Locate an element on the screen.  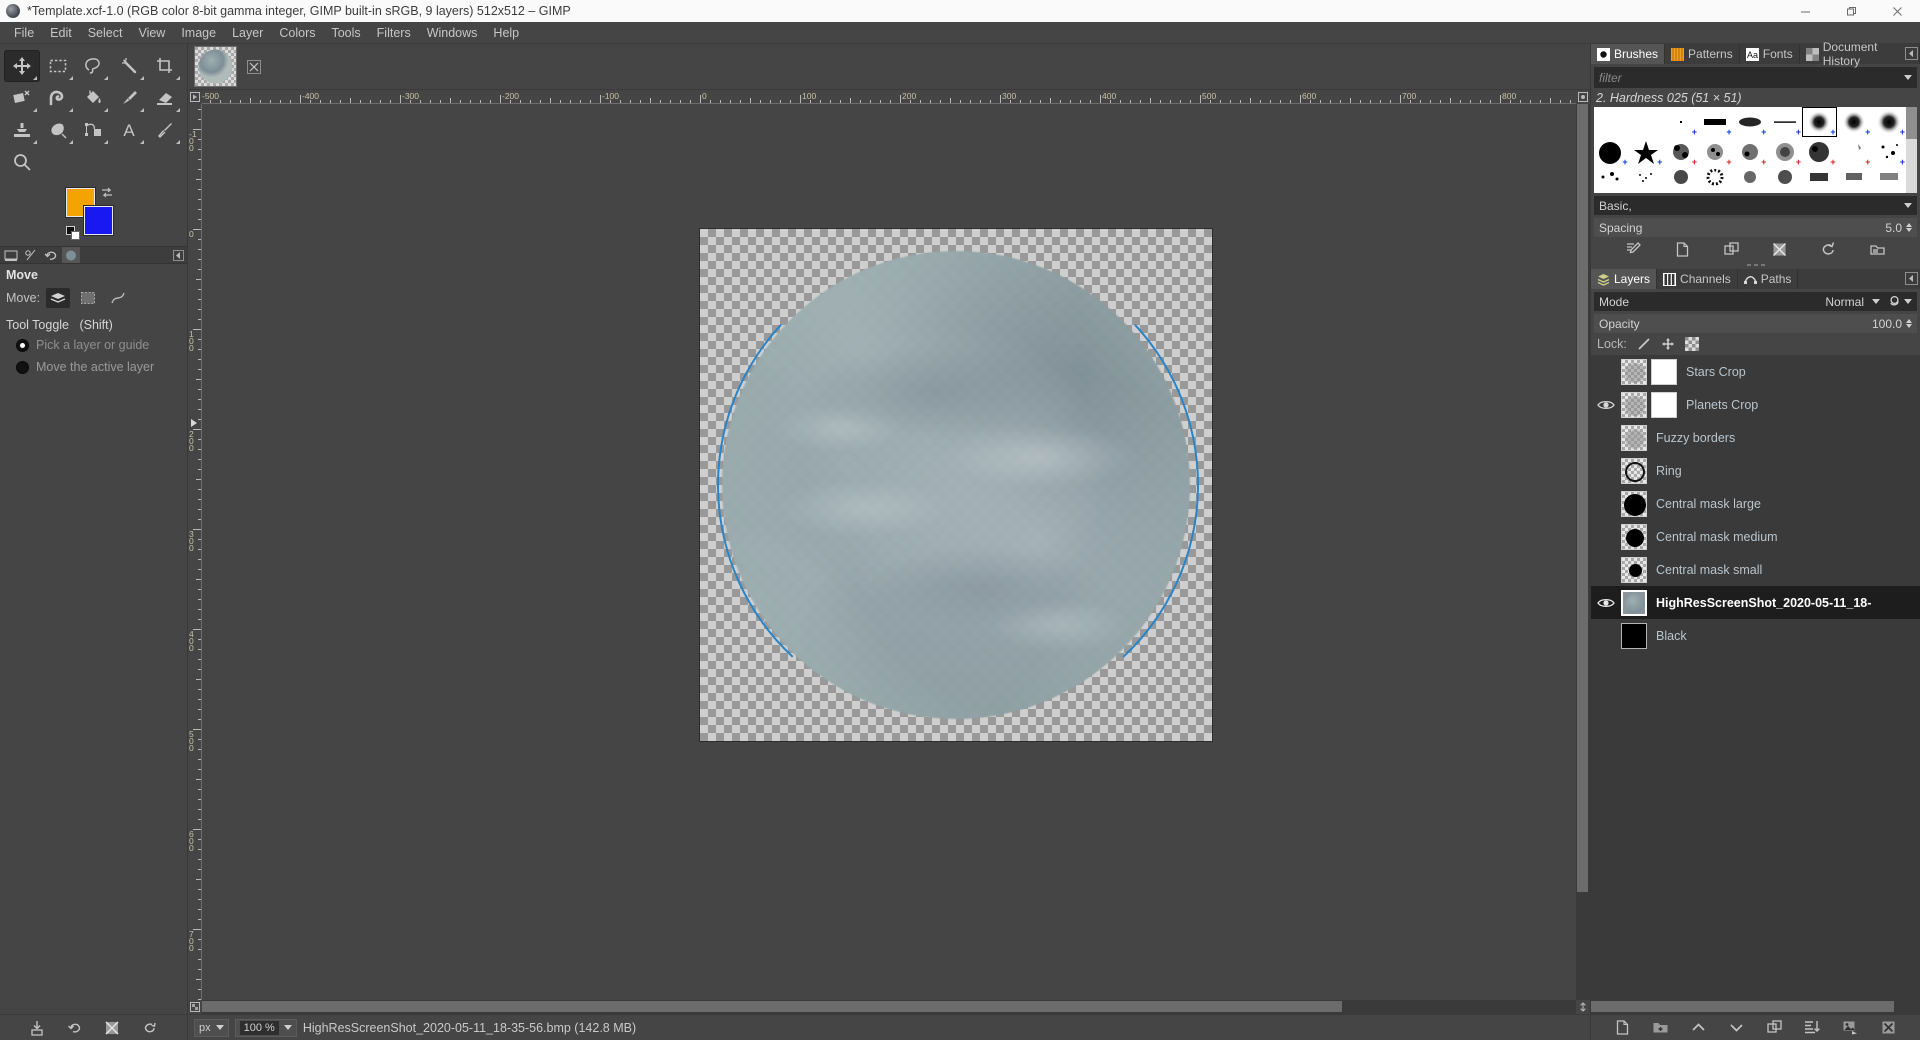
layer-row-planets-crop: Planets Crop is located at coordinates (1755, 404).